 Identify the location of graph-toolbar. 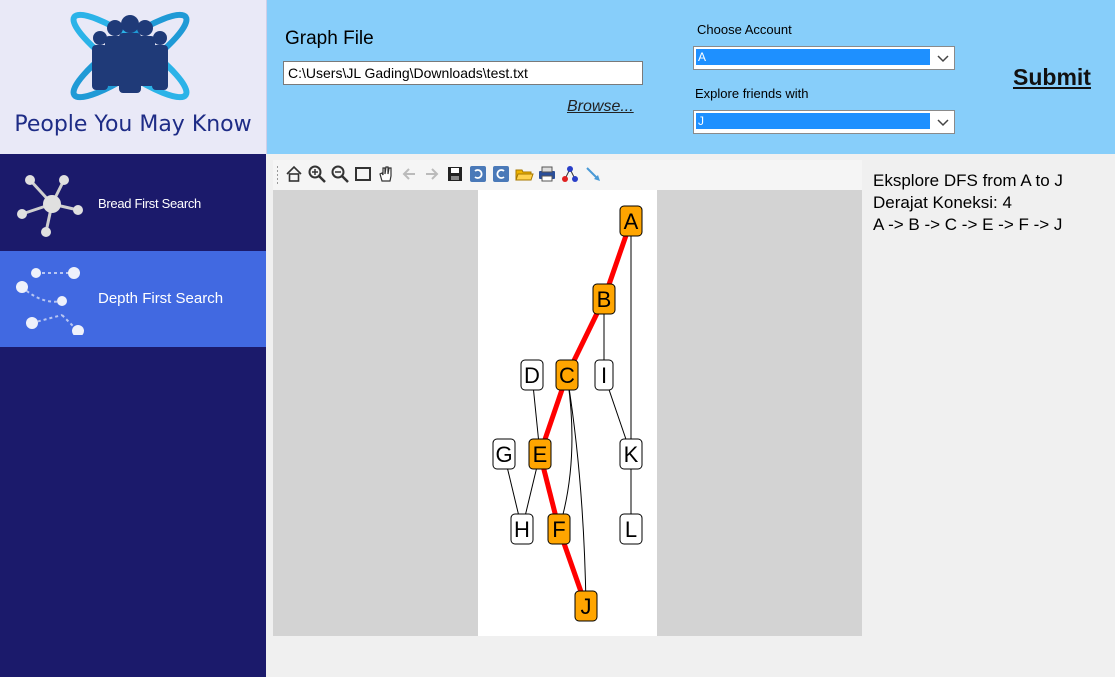
(567, 175).